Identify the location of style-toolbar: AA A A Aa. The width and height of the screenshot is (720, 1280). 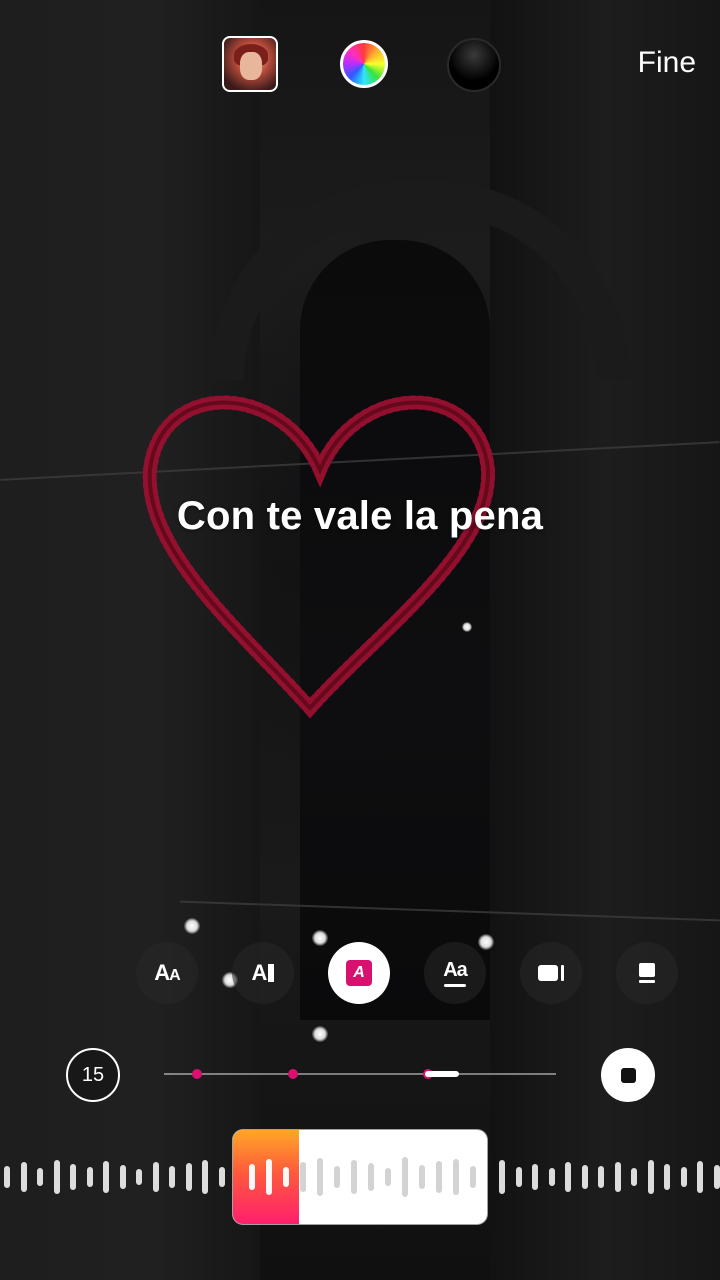
(416, 974).